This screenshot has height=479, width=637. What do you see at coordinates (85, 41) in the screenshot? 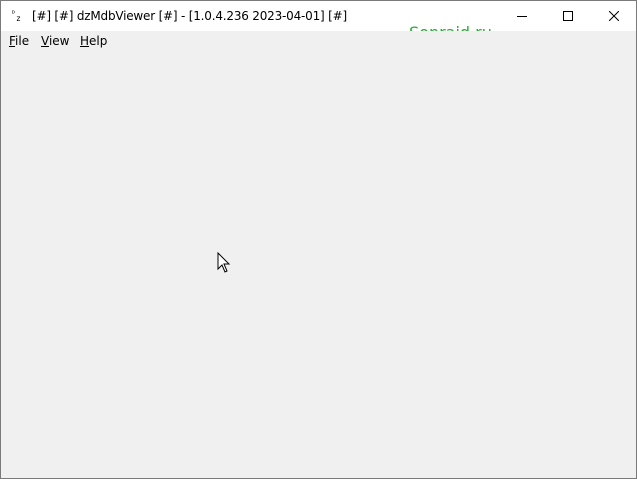
I see `menu-help-accel: H` at bounding box center [85, 41].